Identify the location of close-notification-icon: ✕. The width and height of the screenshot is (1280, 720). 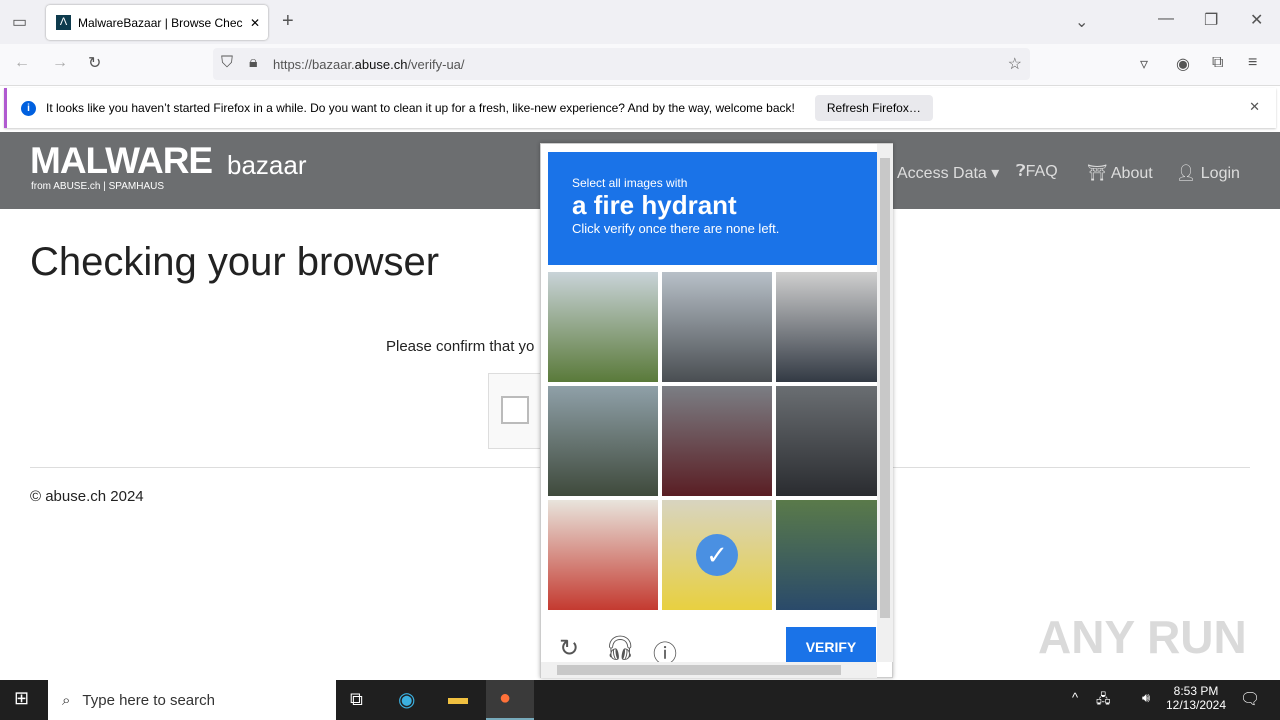
(1254, 107).